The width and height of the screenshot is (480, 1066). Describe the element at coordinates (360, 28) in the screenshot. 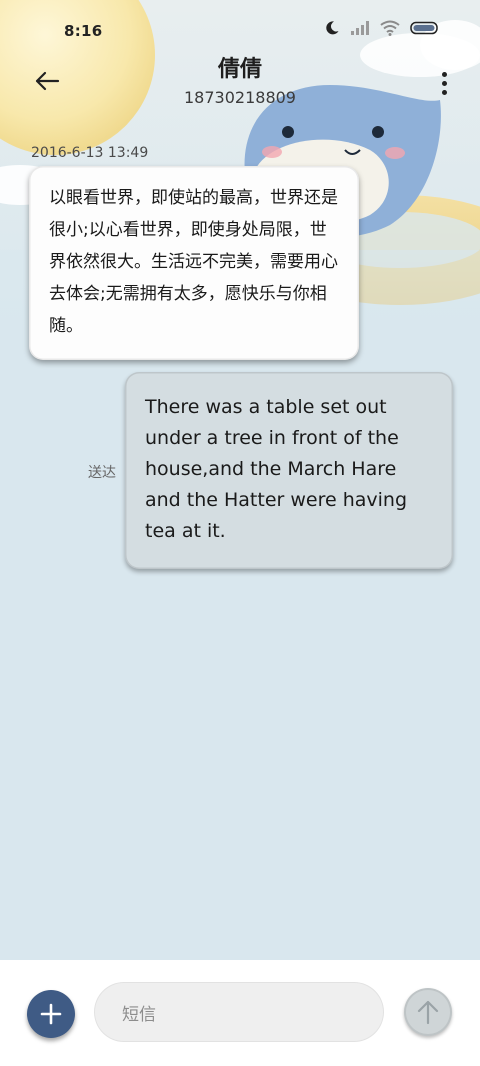

I see `signal-icon` at that location.